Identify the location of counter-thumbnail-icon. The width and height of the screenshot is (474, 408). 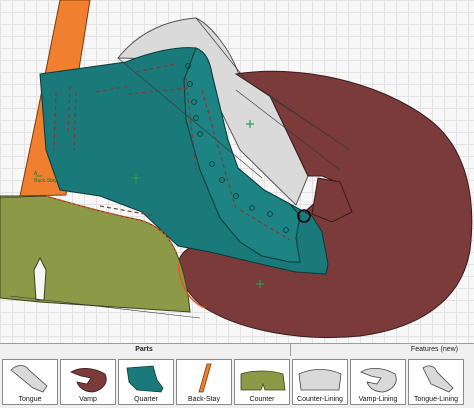
(263, 380).